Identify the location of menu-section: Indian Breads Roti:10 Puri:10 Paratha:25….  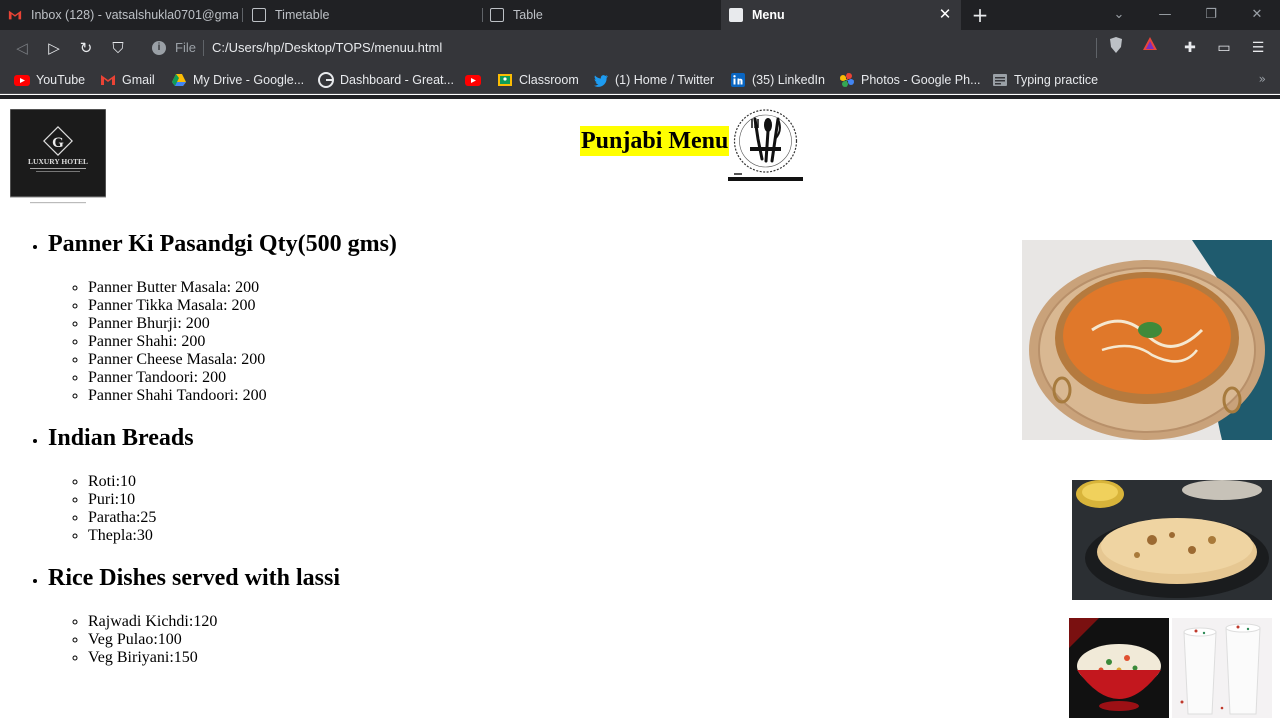
(498, 484).